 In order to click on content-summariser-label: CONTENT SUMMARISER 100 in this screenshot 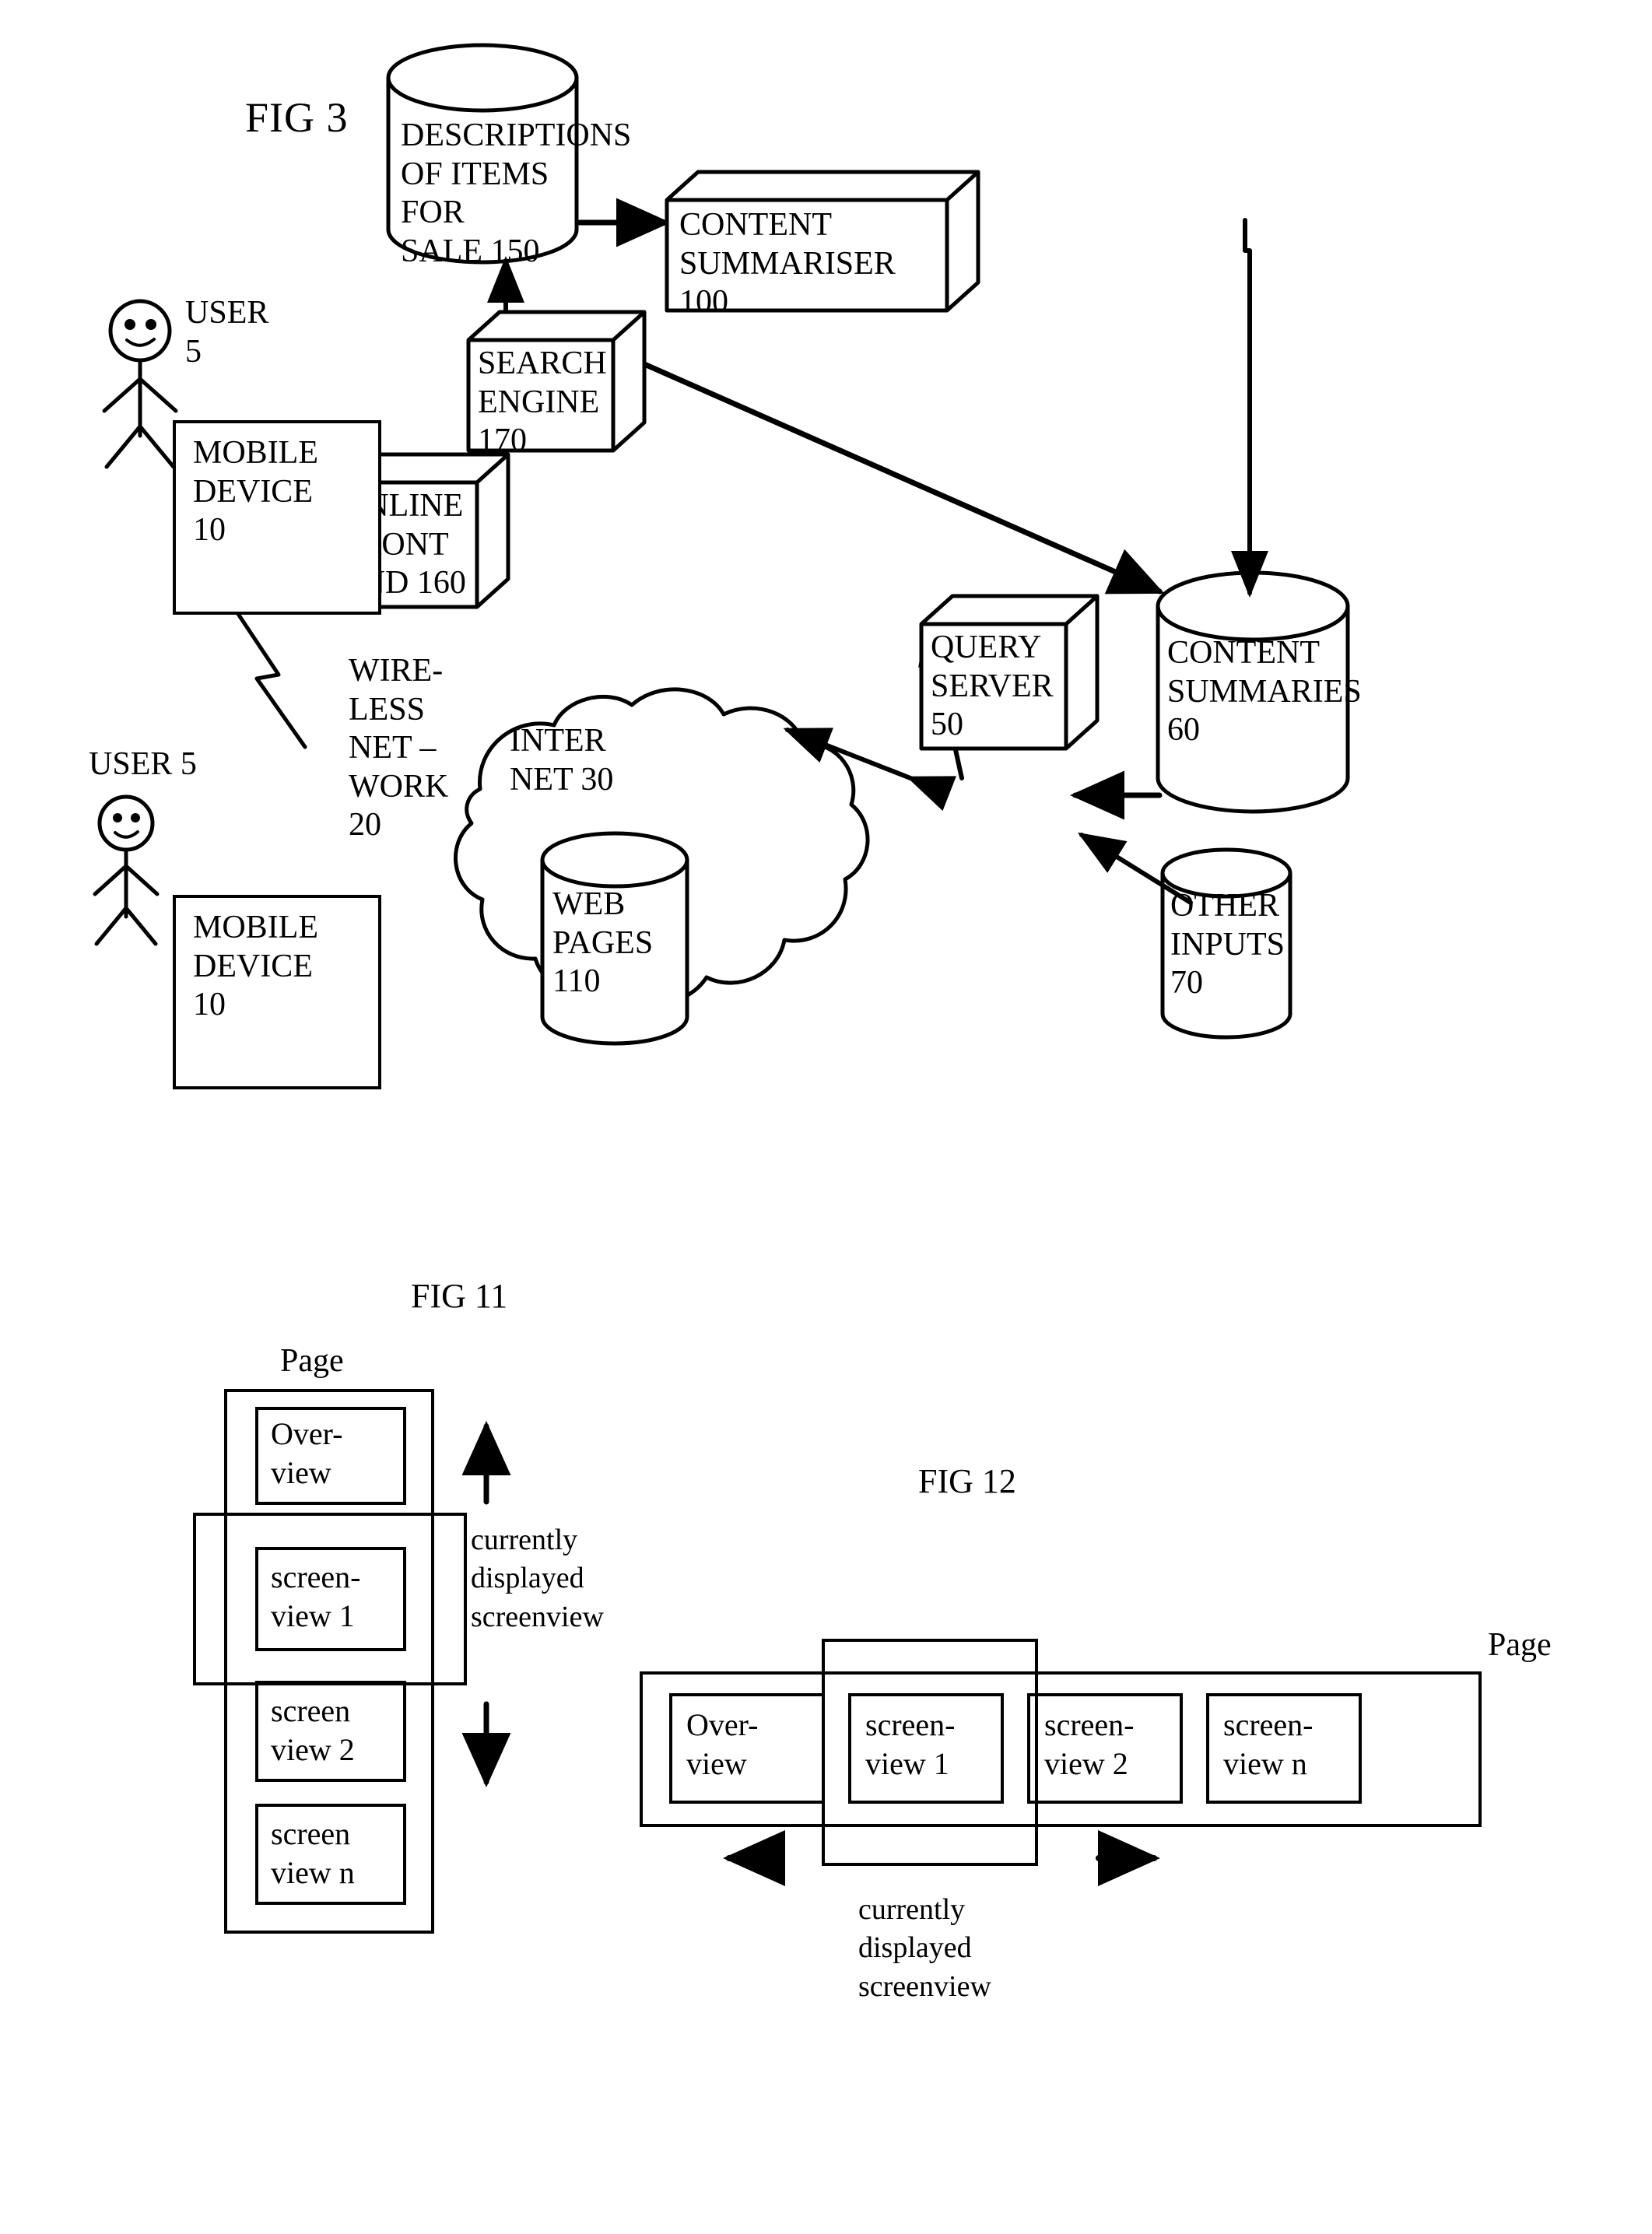, I will do `click(787, 264)`.